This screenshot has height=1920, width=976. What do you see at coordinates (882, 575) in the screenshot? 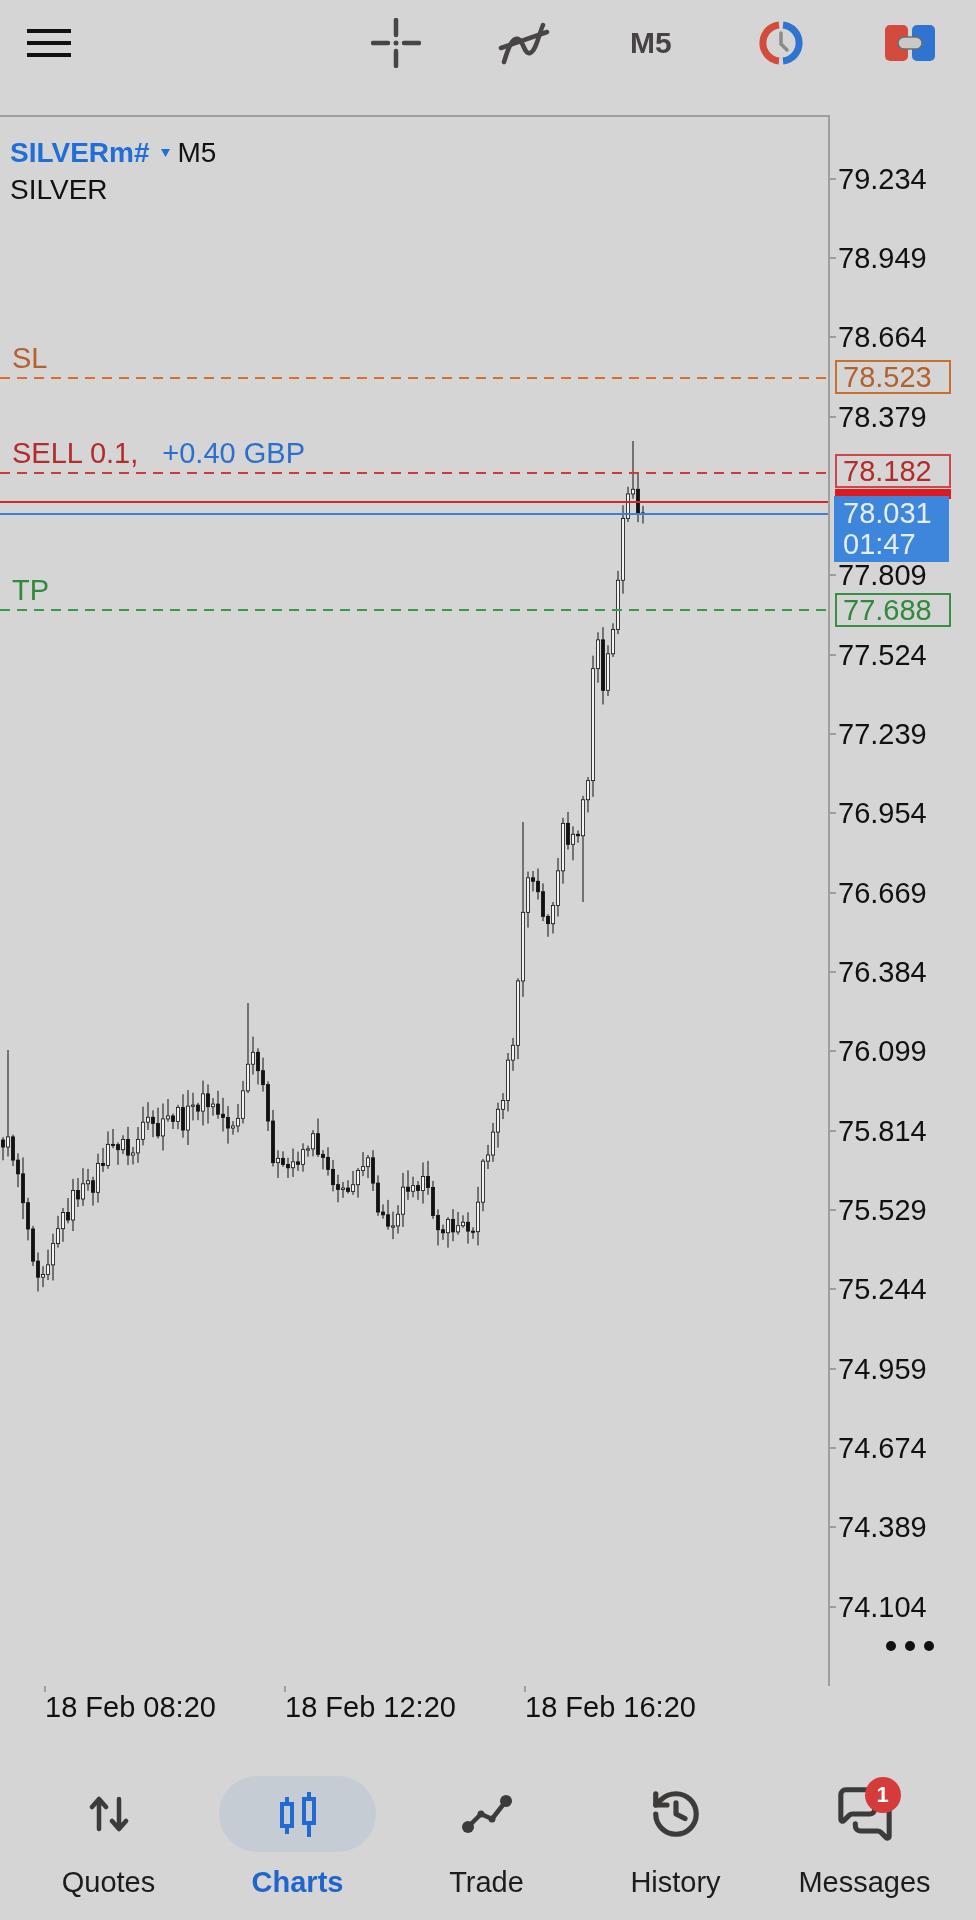
I see `price-label: 77.809` at bounding box center [882, 575].